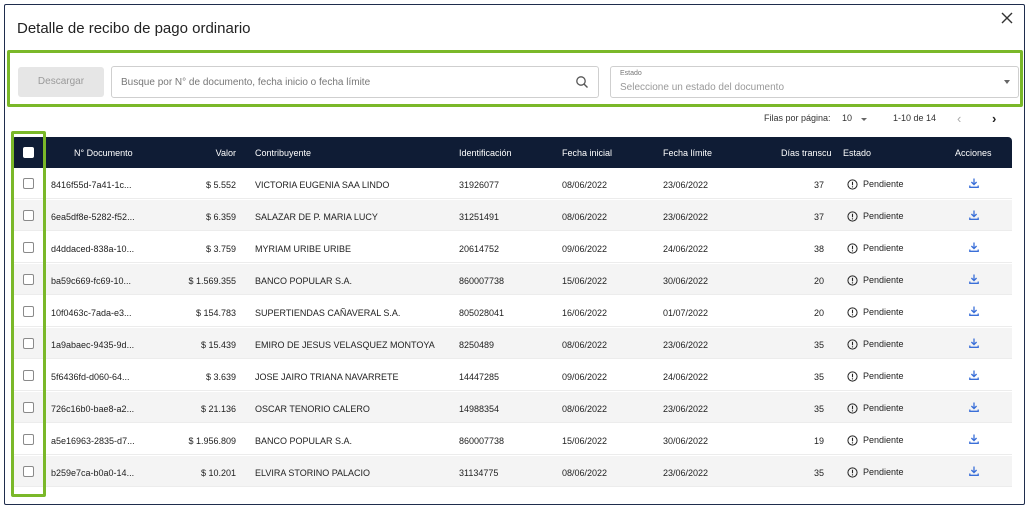 This screenshot has width=1029, height=509. Describe the element at coordinates (973, 153) in the screenshot. I see `header-acciones: Acciones` at that location.